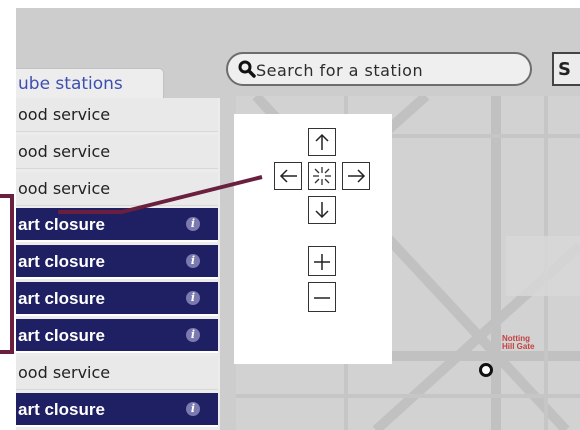 This screenshot has width=580, height=430. Describe the element at coordinates (160, 194) in the screenshot. I see `callout-connector-line` at that location.